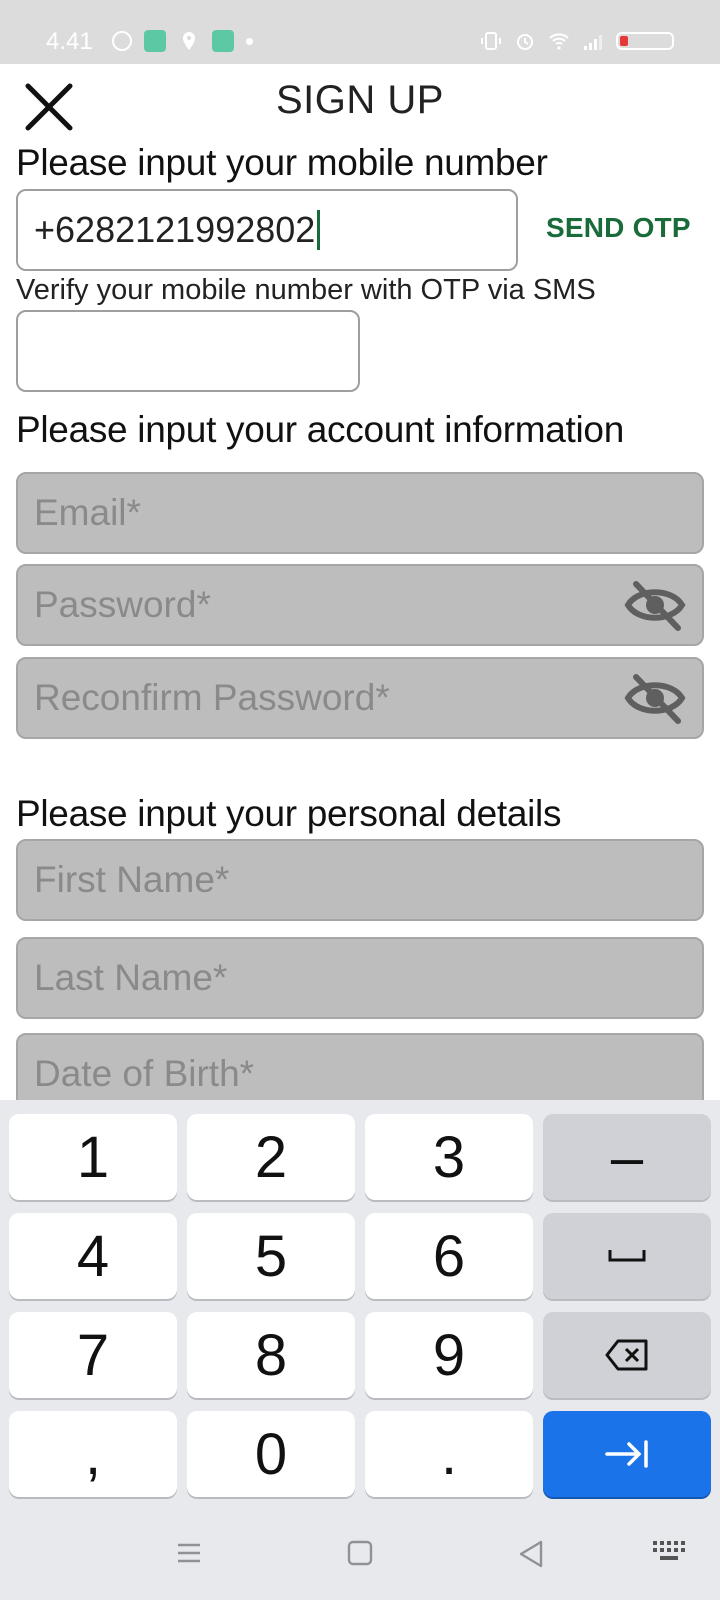 The width and height of the screenshot is (720, 1600). I want to click on page-title: SIGN UP, so click(360, 100).